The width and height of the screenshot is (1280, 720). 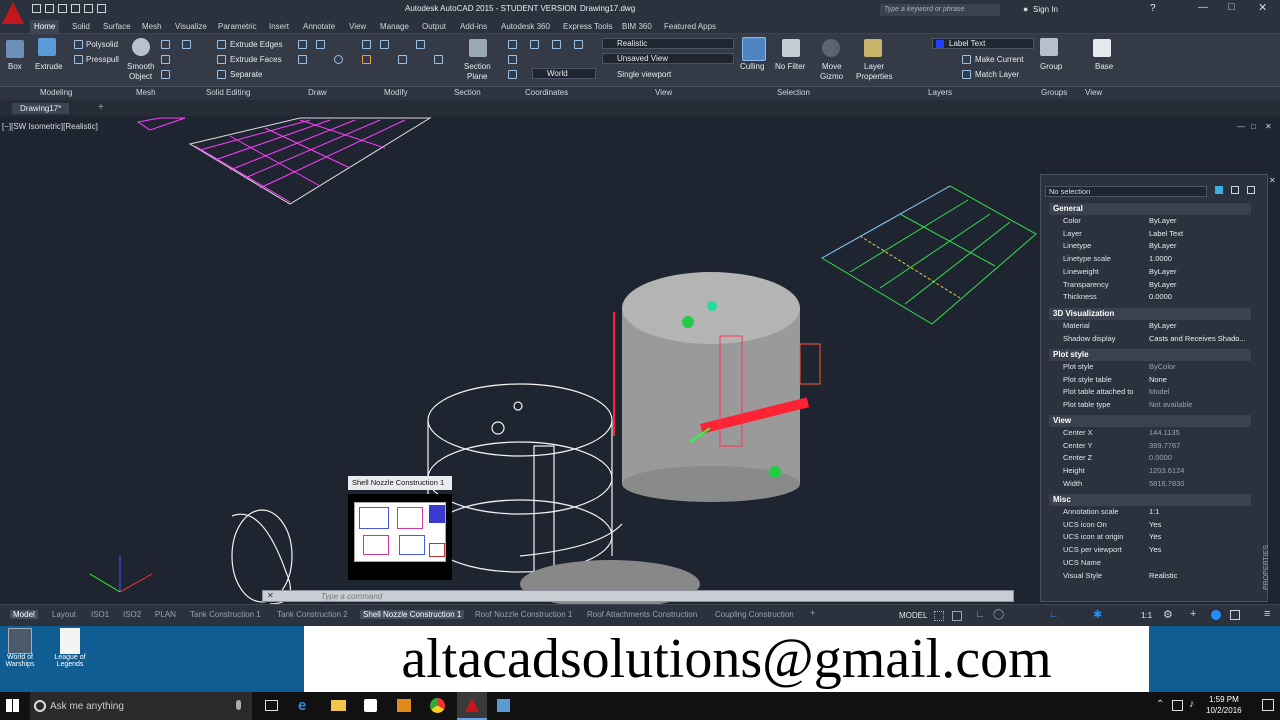 I want to click on user-icon: ●, so click(x=1025, y=9).